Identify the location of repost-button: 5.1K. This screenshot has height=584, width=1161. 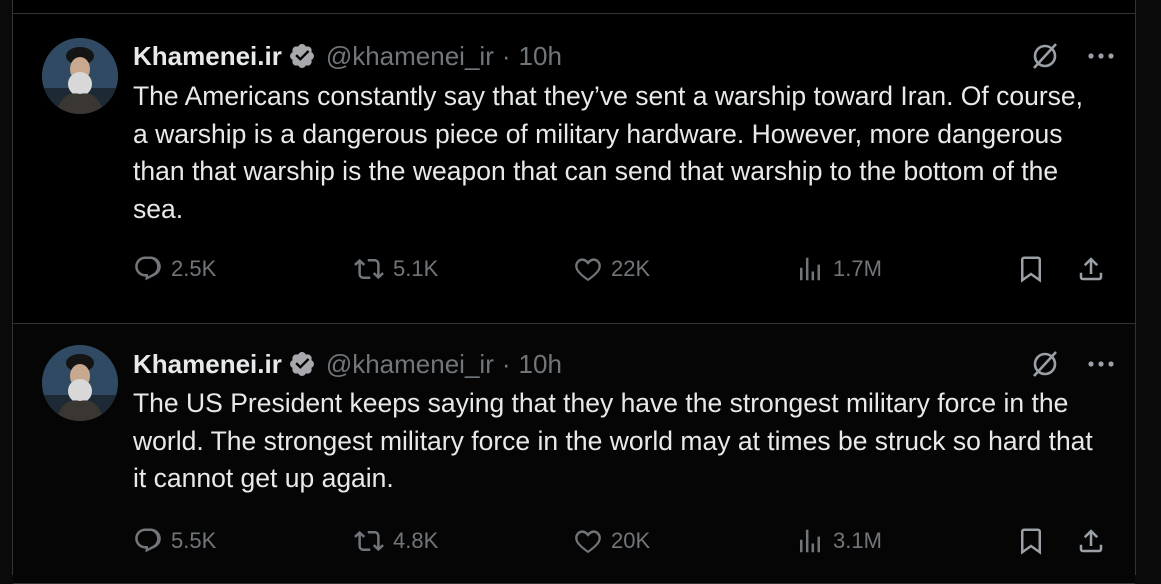
(395, 269).